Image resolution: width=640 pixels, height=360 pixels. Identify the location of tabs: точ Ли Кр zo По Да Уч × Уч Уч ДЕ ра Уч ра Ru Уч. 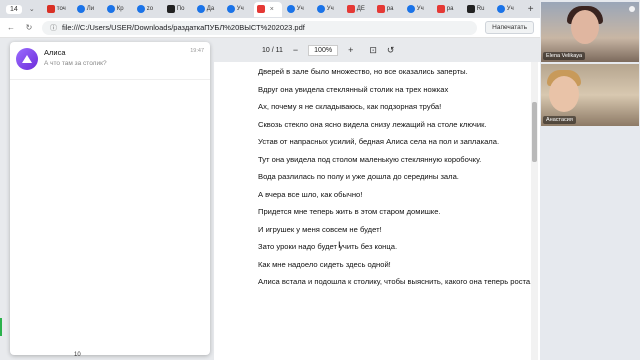
(283, 9).